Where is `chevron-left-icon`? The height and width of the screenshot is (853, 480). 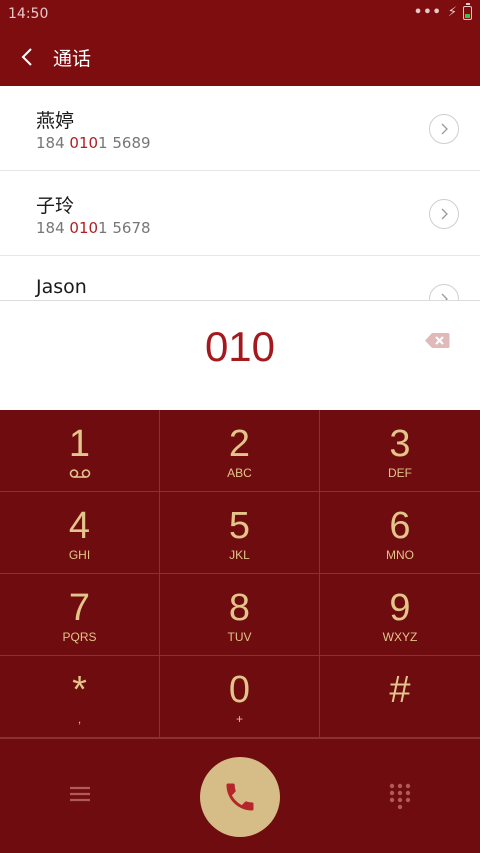
chevron-left-icon is located at coordinates (28, 57).